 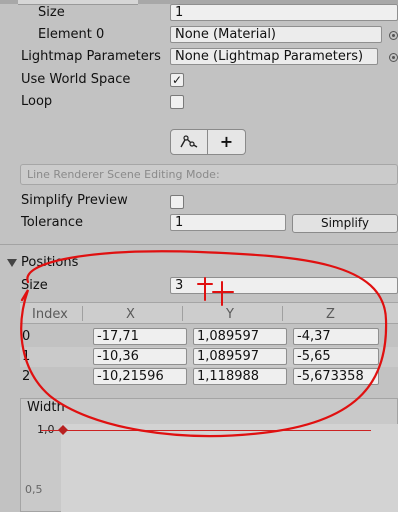 What do you see at coordinates (140, 376) in the screenshot?
I see `x-field: -10,21596` at bounding box center [140, 376].